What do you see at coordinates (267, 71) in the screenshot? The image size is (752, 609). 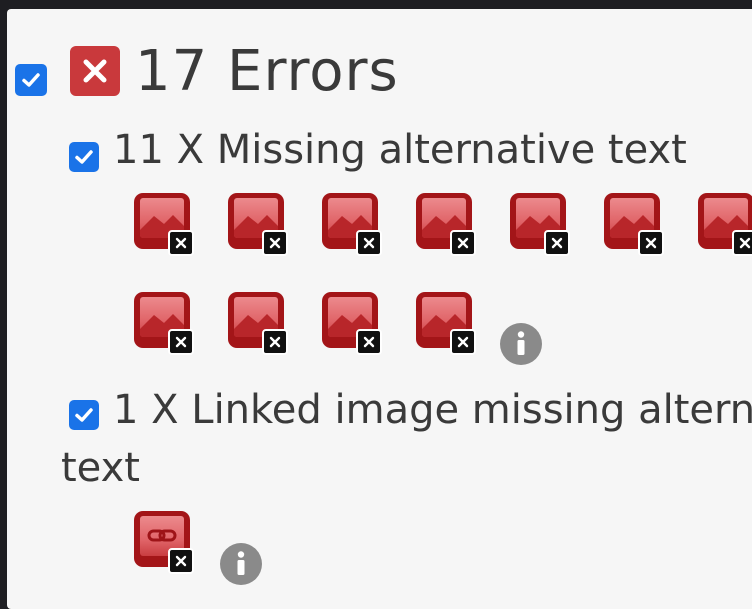 I see `errors-title: 17 Errors` at bounding box center [267, 71].